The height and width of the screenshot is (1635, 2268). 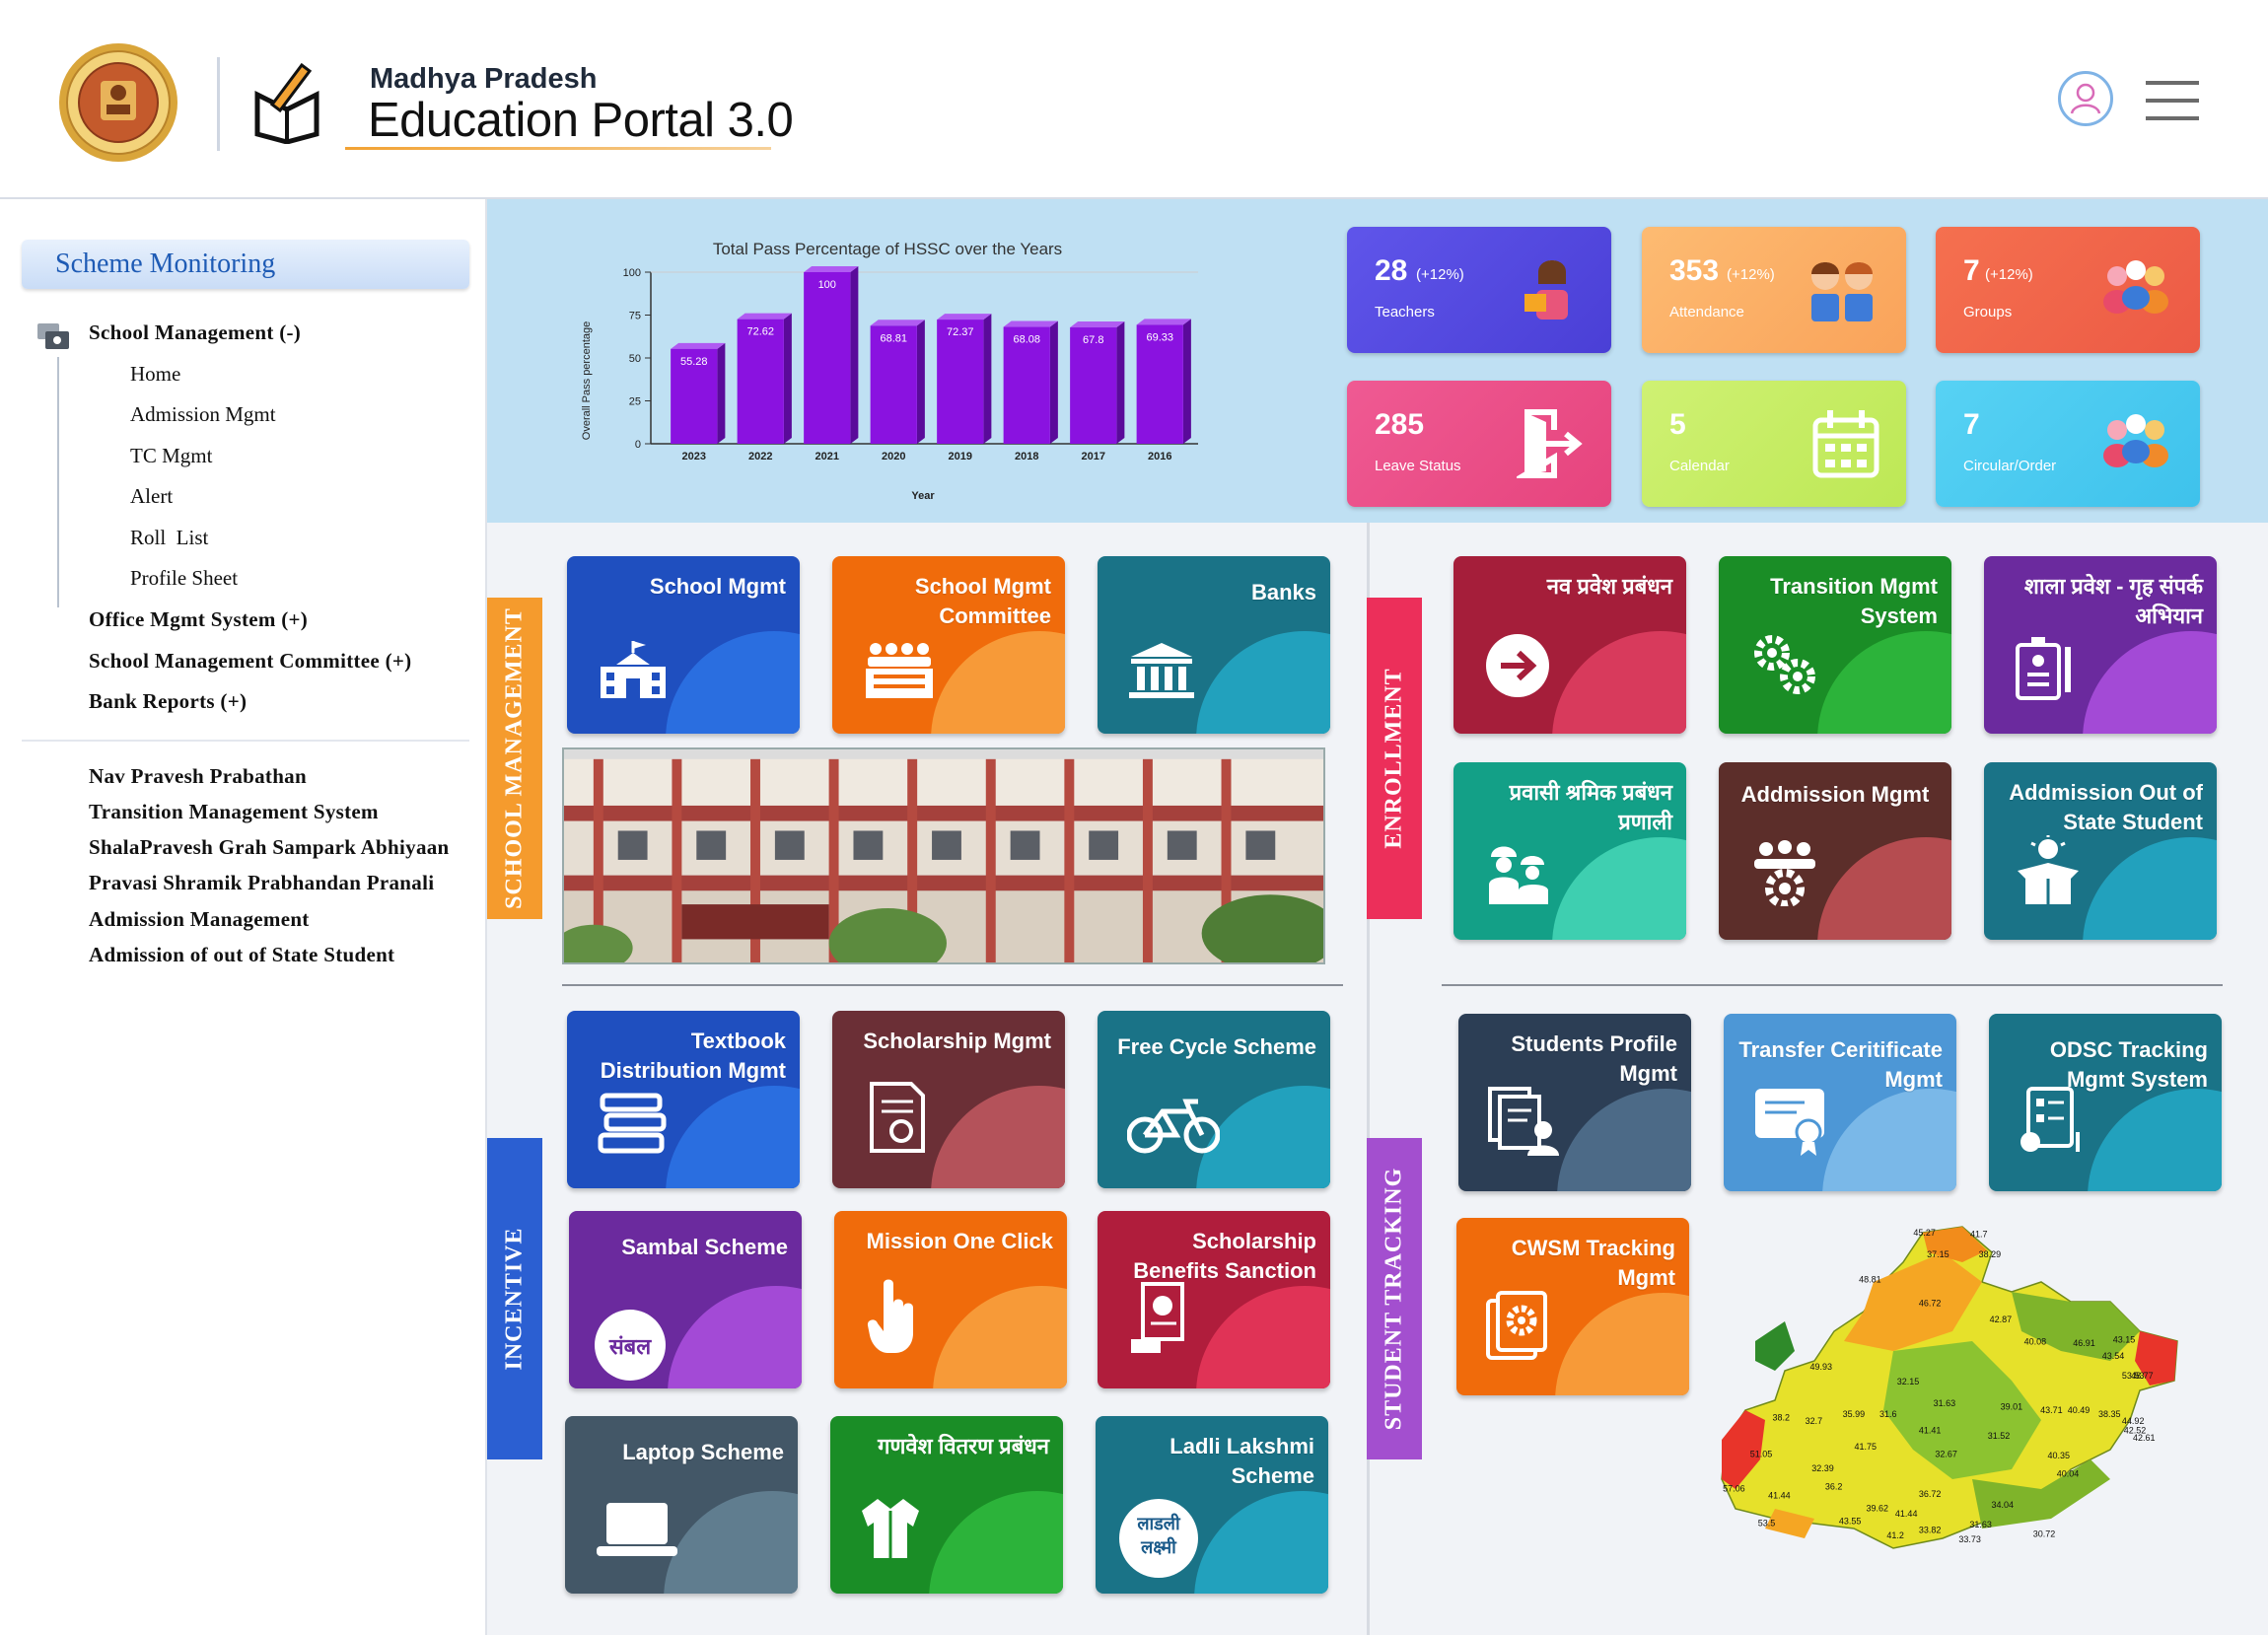 I want to click on sidebar-link-transition: Transition Management System, so click(x=234, y=812).